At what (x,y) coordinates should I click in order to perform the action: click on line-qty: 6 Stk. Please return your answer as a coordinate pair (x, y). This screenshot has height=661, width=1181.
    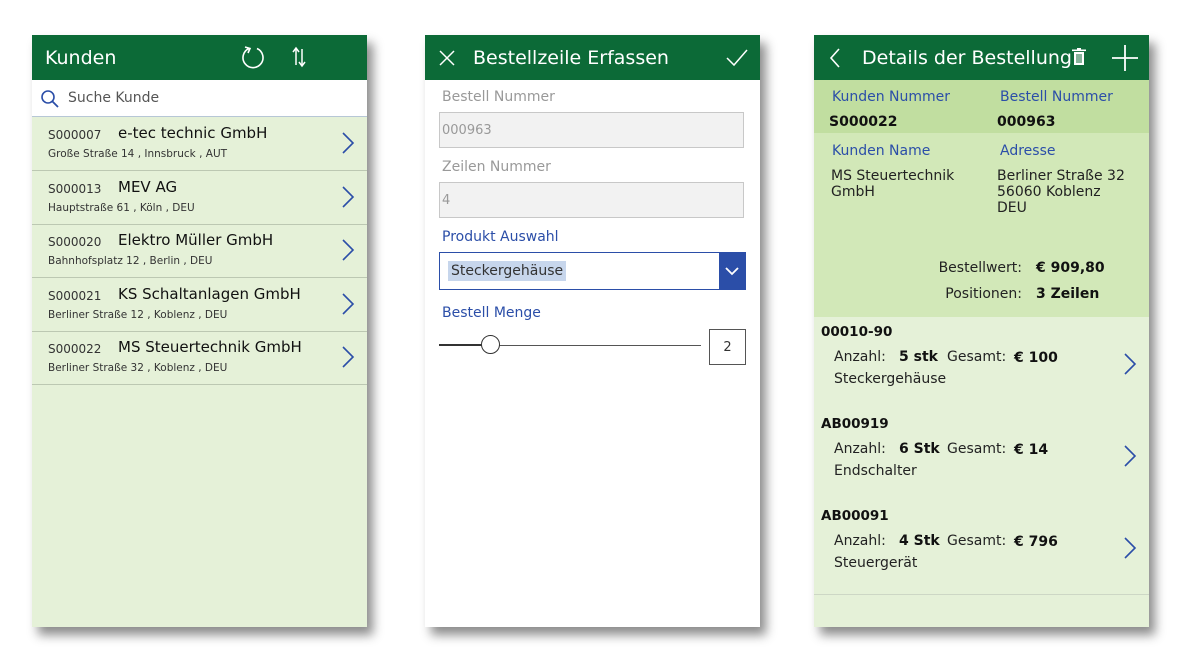
    Looking at the image, I should click on (919, 449).